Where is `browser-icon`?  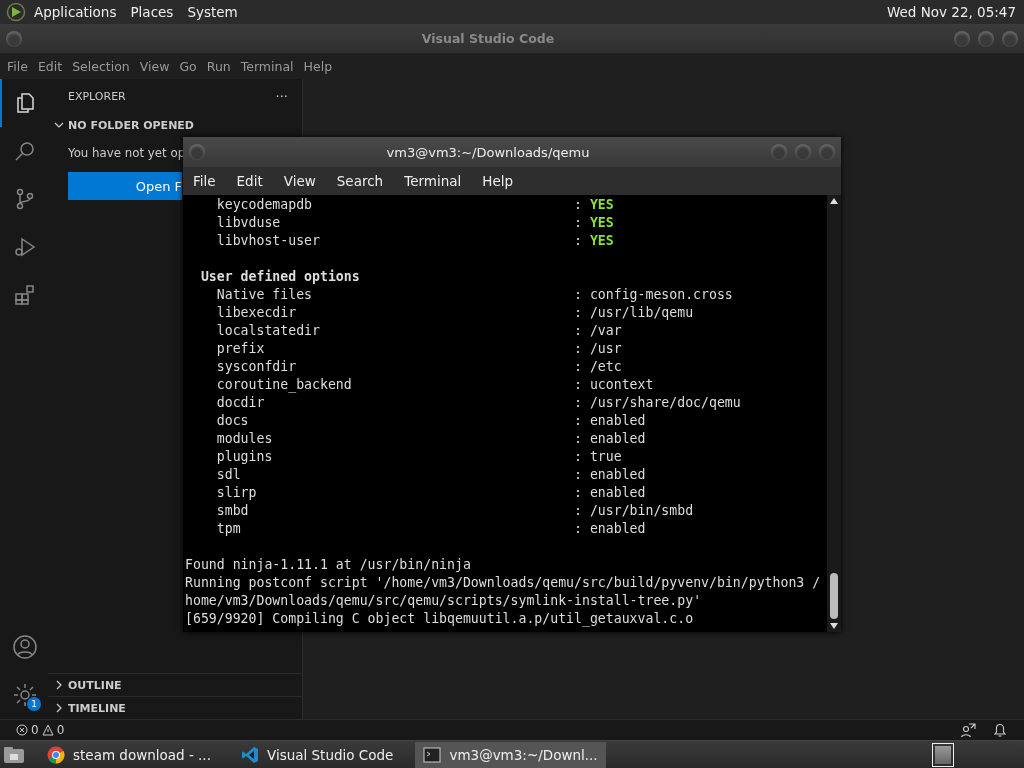
browser-icon is located at coordinates (56, 754).